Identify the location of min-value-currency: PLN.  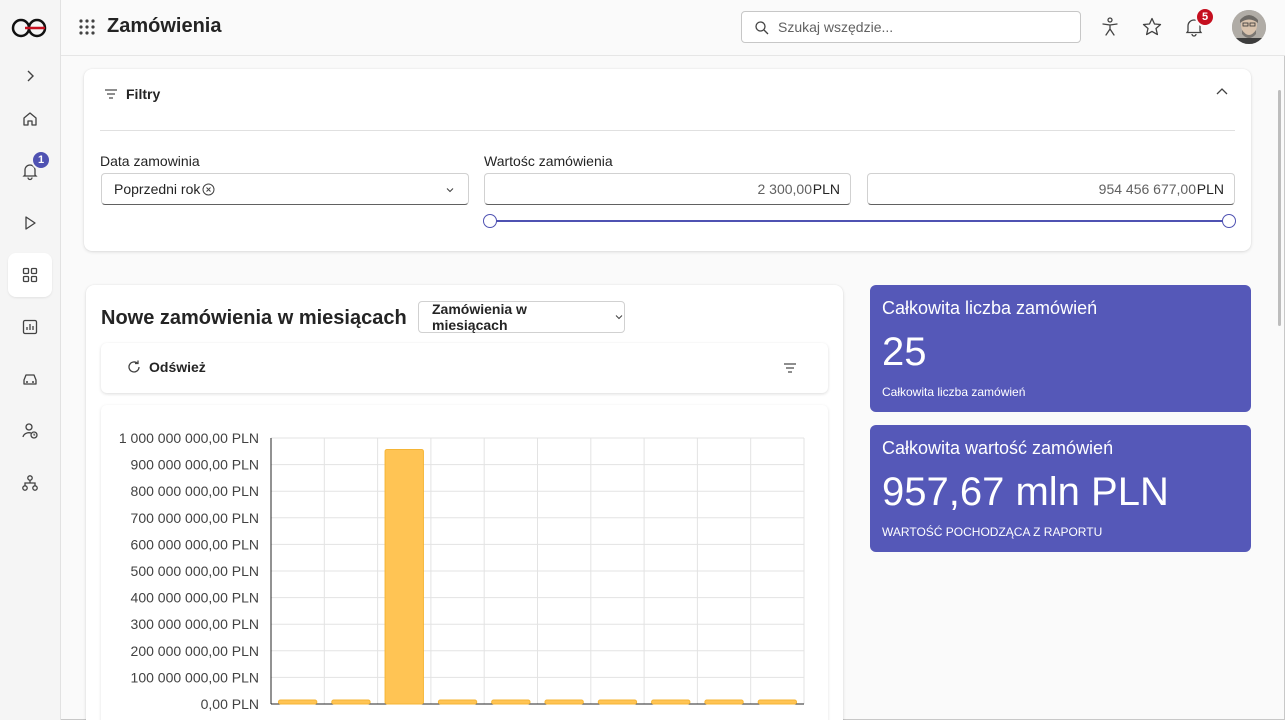
(826, 189).